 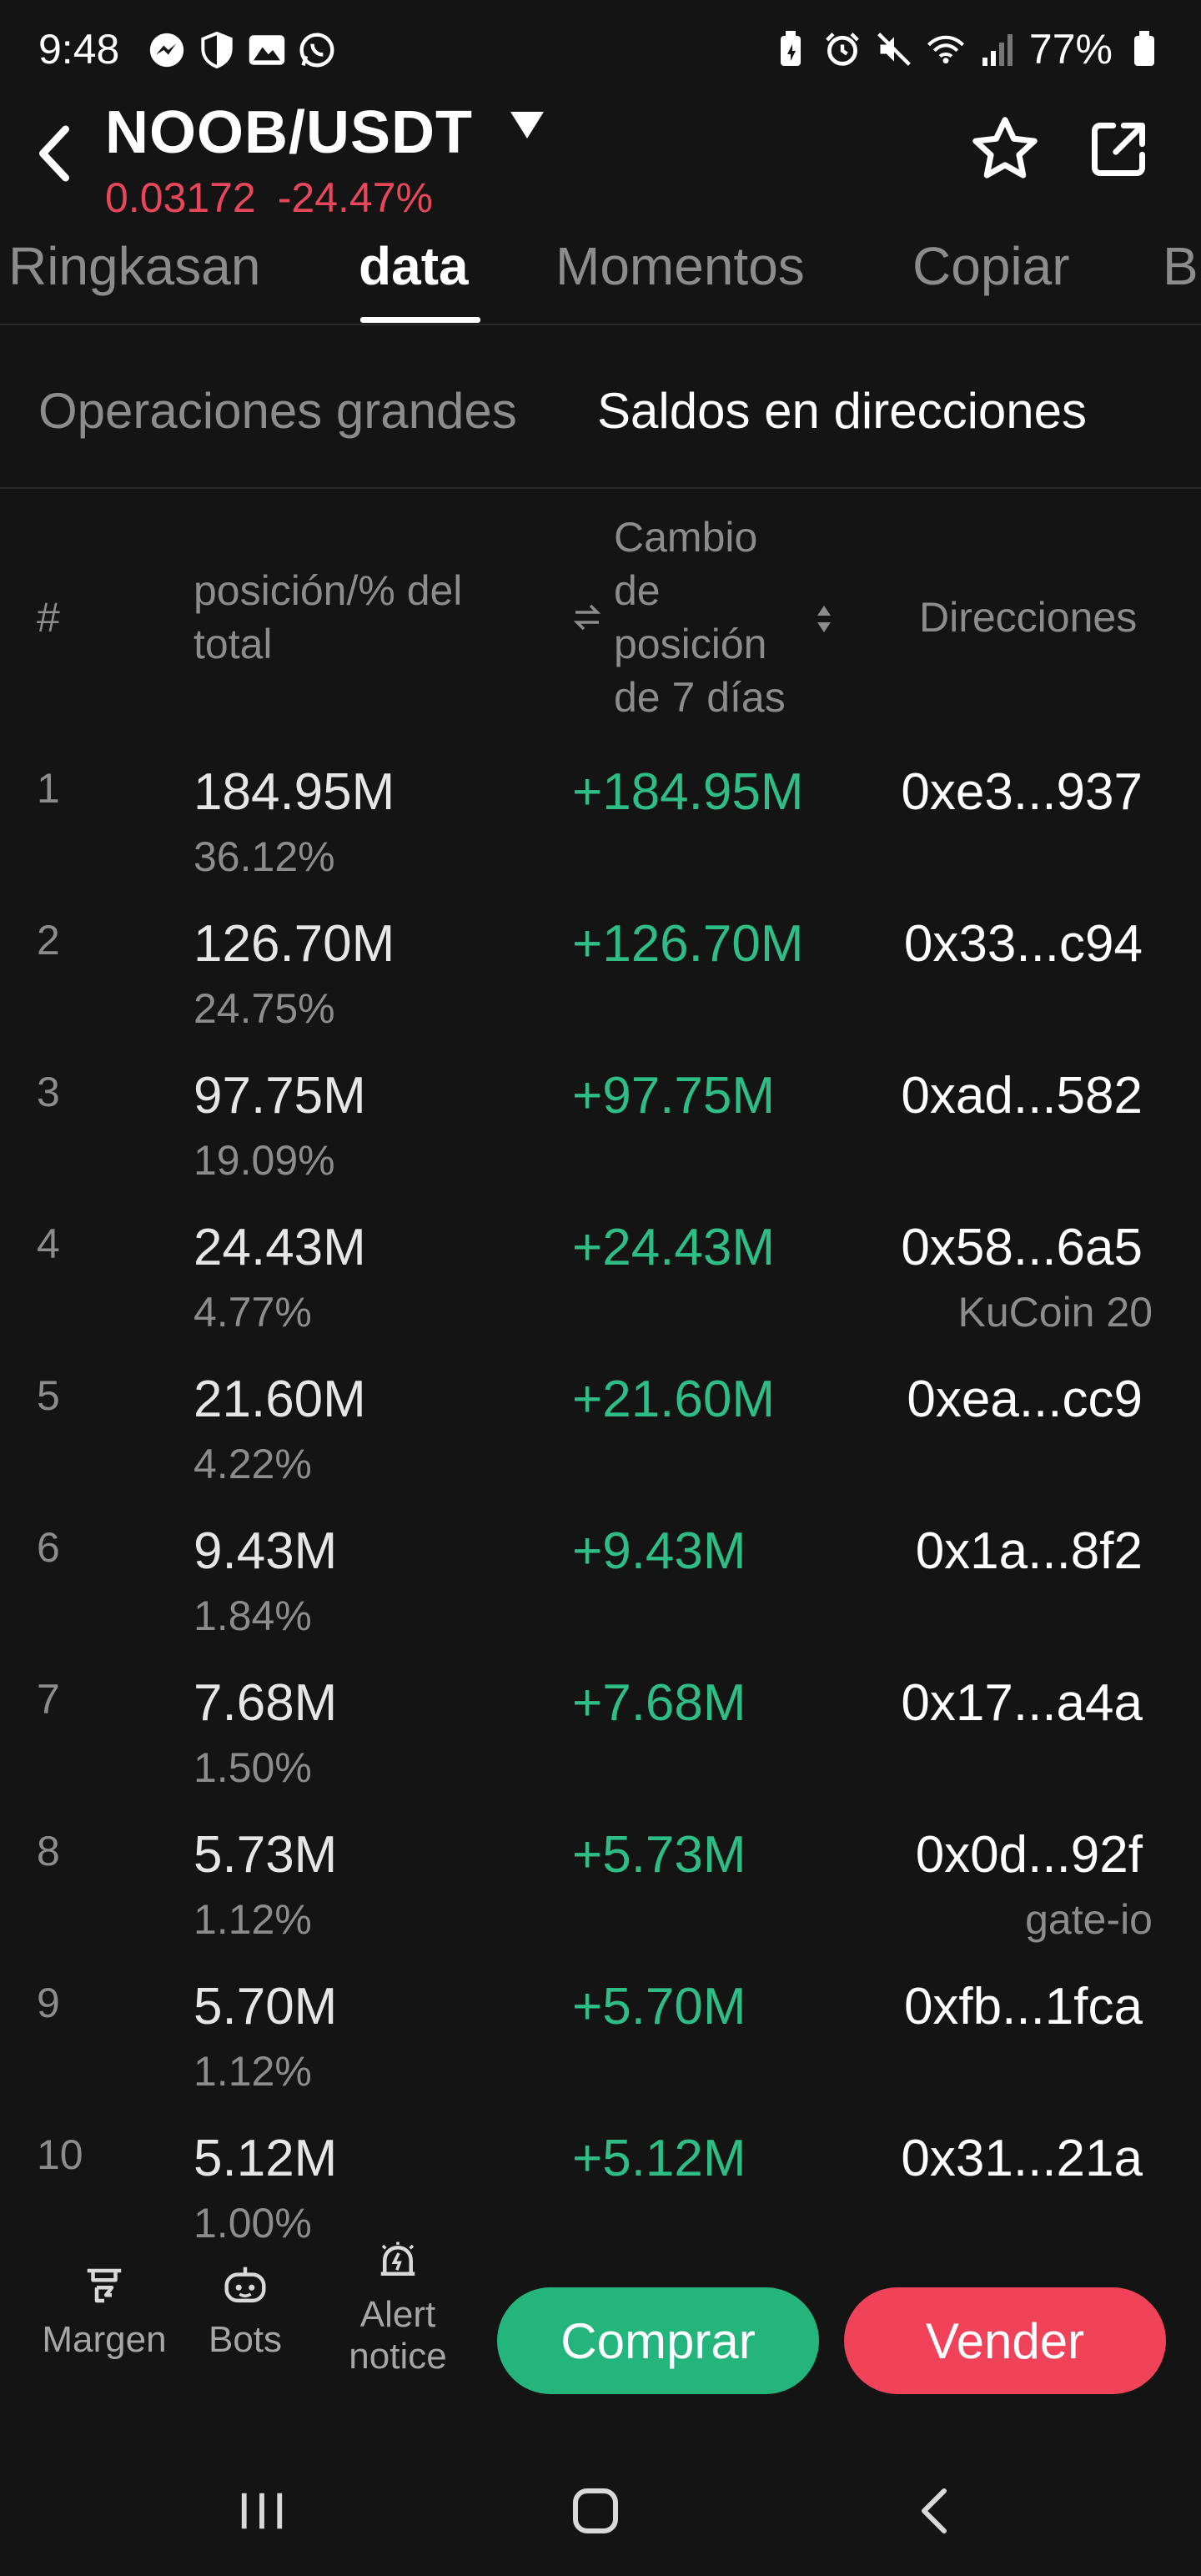 What do you see at coordinates (49, 617) in the screenshot?
I see `col-rank: #` at bounding box center [49, 617].